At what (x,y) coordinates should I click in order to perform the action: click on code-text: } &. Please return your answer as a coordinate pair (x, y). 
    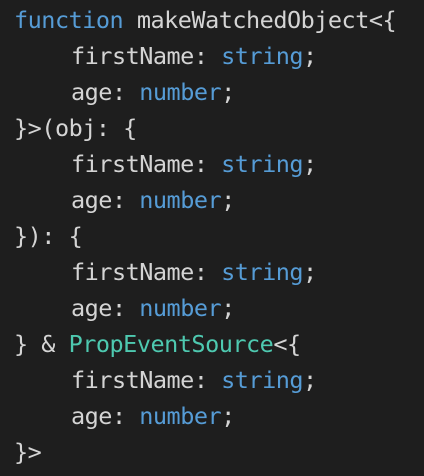
    Looking at the image, I should click on (41, 344).